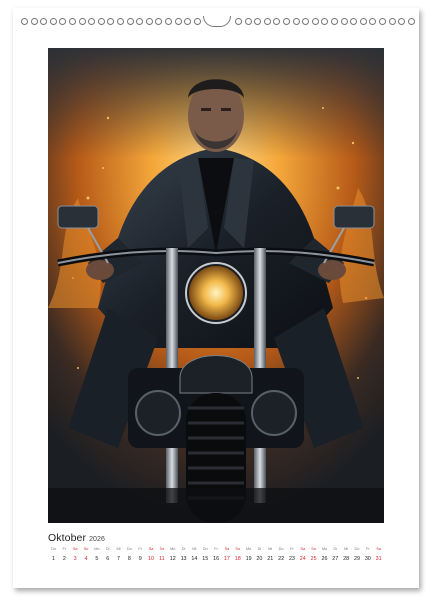 This screenshot has width=432, height=600. I want to click on year-label: 2026, so click(97, 539).